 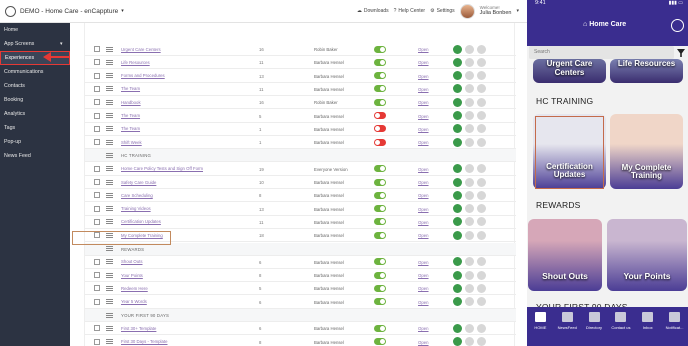 What do you see at coordinates (138, 182) in the screenshot?
I see `experience-name-link: Safety Care Guide` at bounding box center [138, 182].